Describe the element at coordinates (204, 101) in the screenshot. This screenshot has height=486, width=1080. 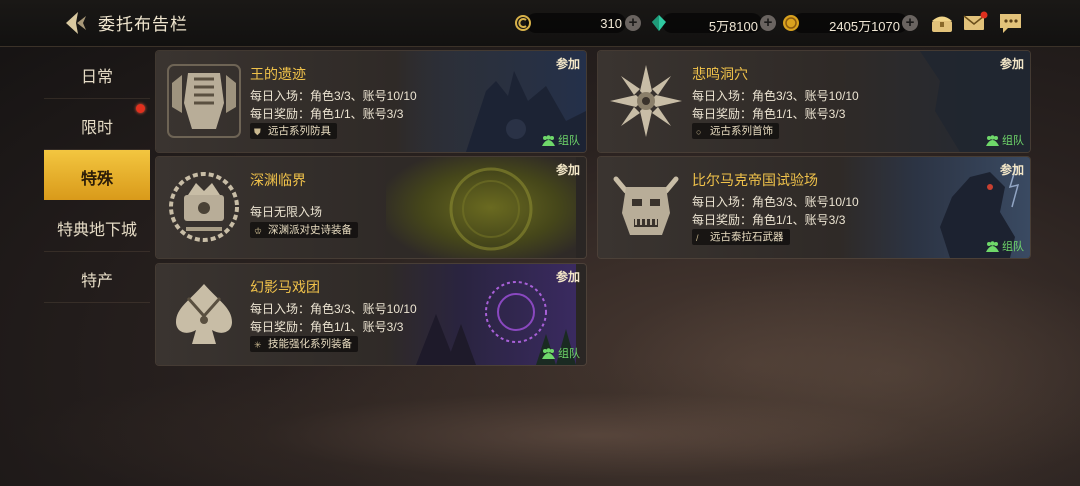
I see `kings-relic-emblem-icon` at that location.